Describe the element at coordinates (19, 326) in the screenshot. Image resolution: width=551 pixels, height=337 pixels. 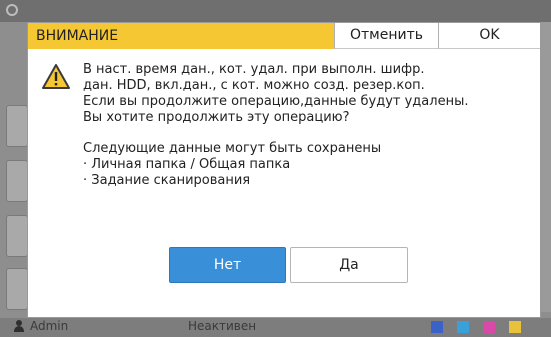
I see `user-icon` at that location.